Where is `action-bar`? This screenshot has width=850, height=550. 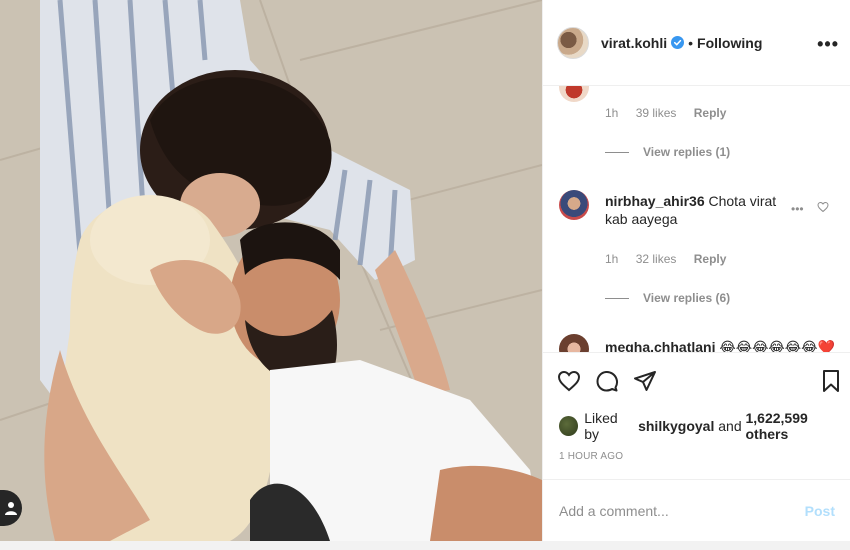
action-bar is located at coordinates (696, 383).